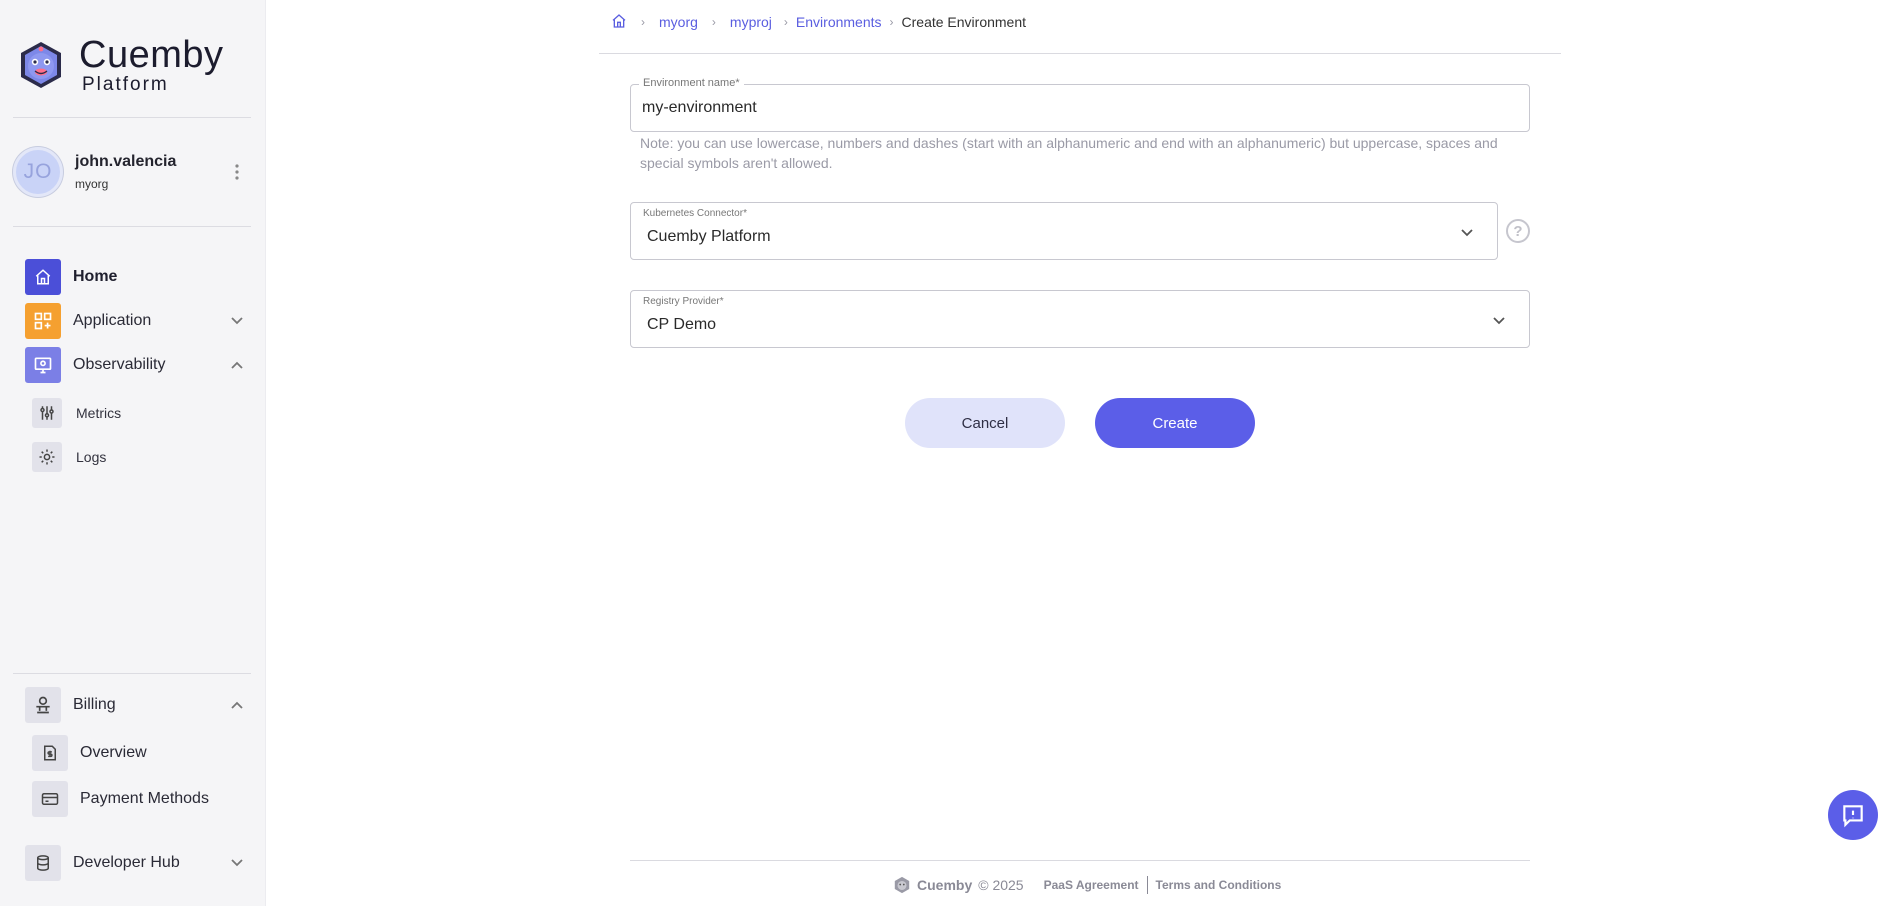  I want to click on sidebar-item-label: Home, so click(95, 276).